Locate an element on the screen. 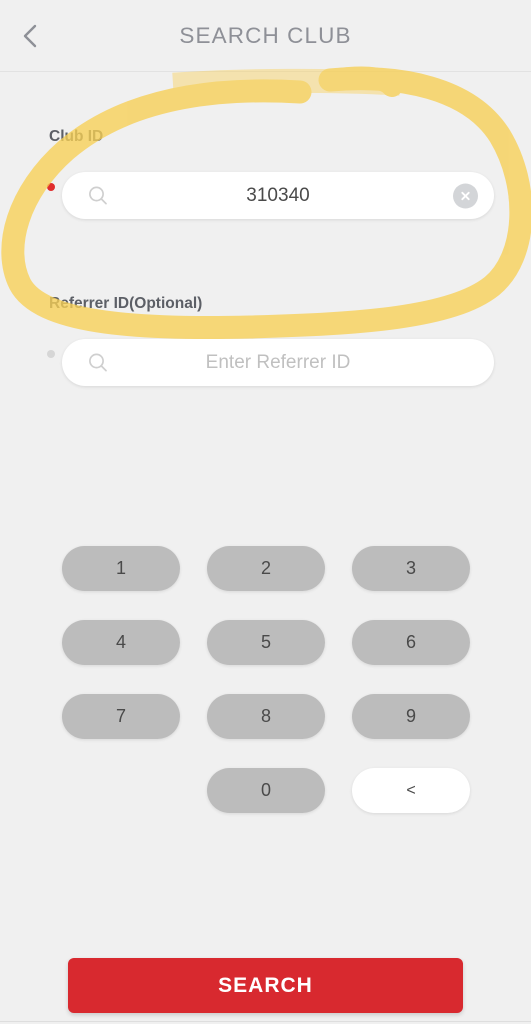  referrer-id-input: Enter Referrer ID is located at coordinates (278, 362).